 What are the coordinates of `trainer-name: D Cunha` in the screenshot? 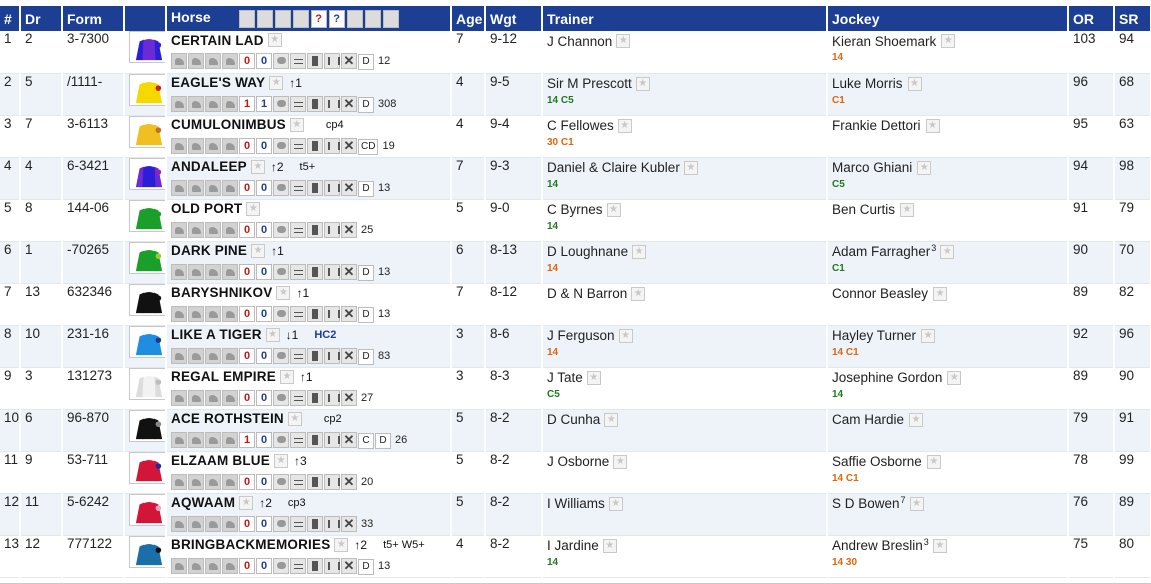 It's located at (573, 419).